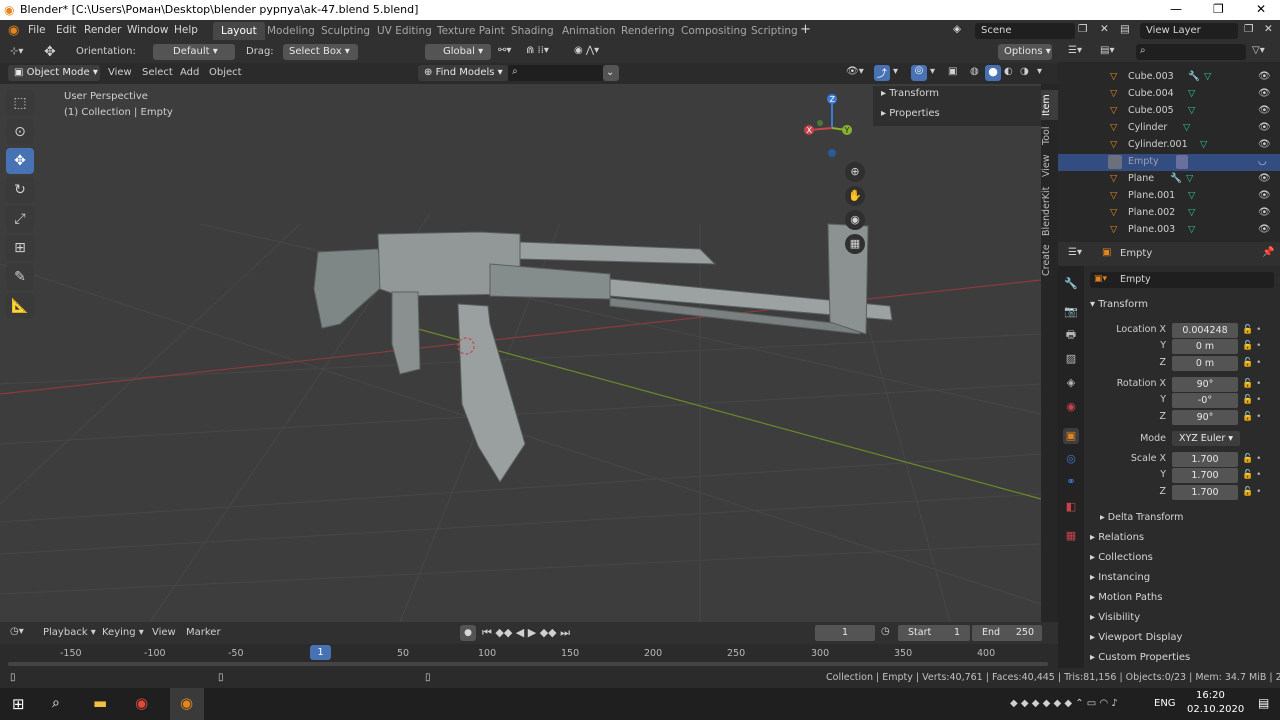  What do you see at coordinates (1258, 50) in the screenshot?
I see `filter-icon: ▽▾` at bounding box center [1258, 50].